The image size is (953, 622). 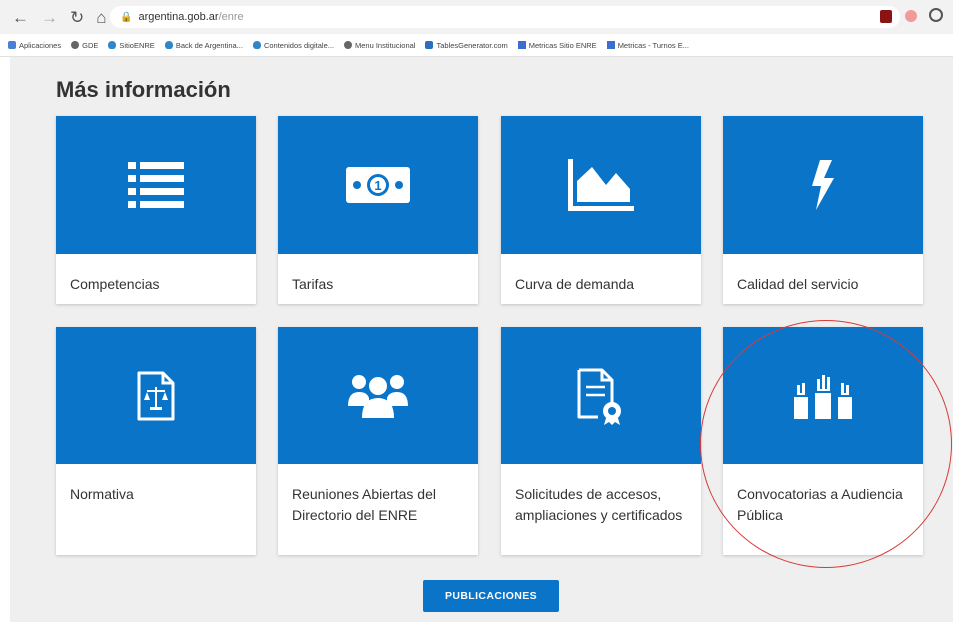 I want to click on card-competencias: Competencias, so click(x=156, y=210).